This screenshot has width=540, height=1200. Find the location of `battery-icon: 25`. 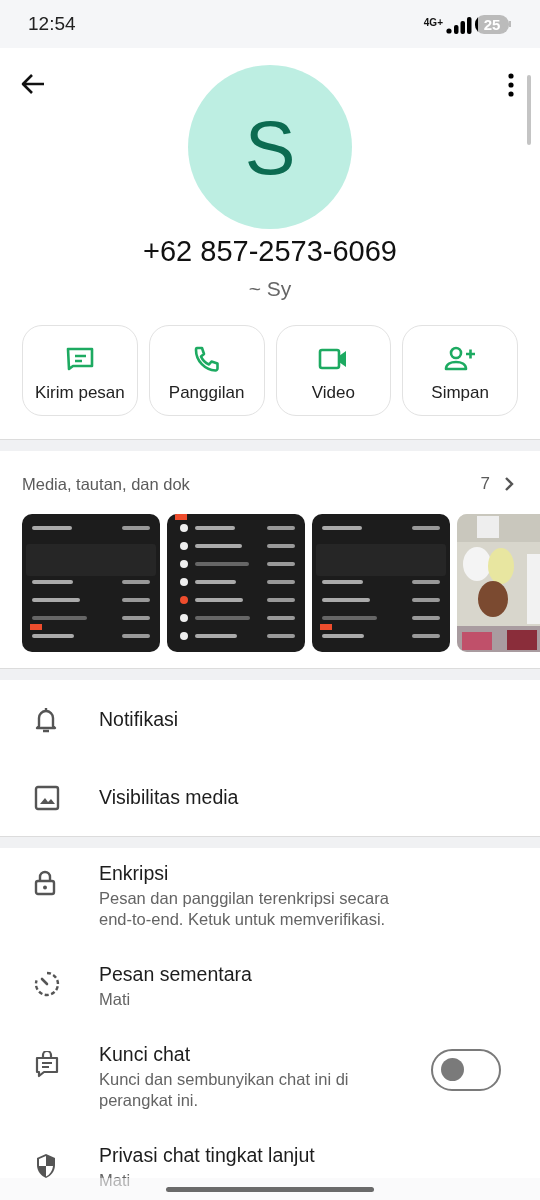

battery-icon: 25 is located at coordinates (493, 24).